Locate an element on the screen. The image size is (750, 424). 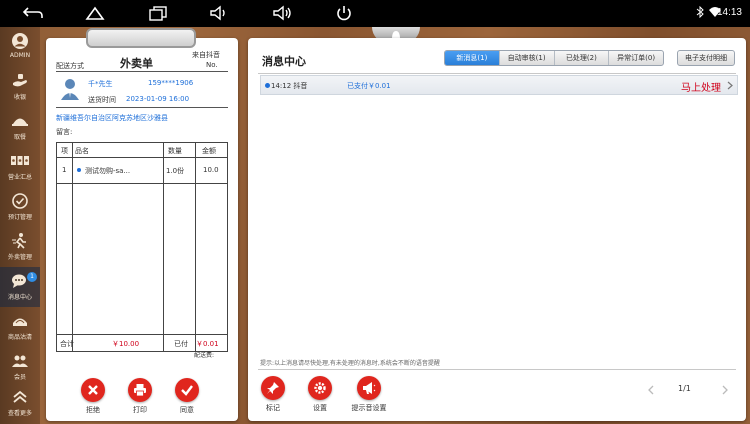
print-button is located at coordinates (140, 390).